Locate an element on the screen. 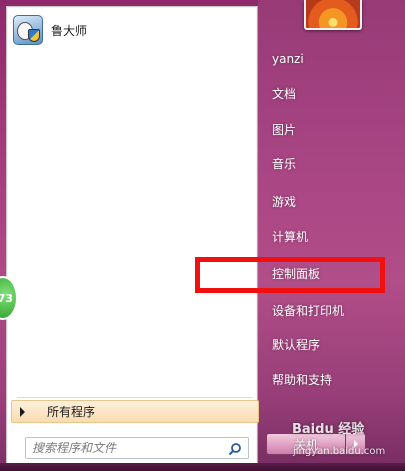  pinned-item-ludashi: 鲁大师 is located at coordinates (132, 30).